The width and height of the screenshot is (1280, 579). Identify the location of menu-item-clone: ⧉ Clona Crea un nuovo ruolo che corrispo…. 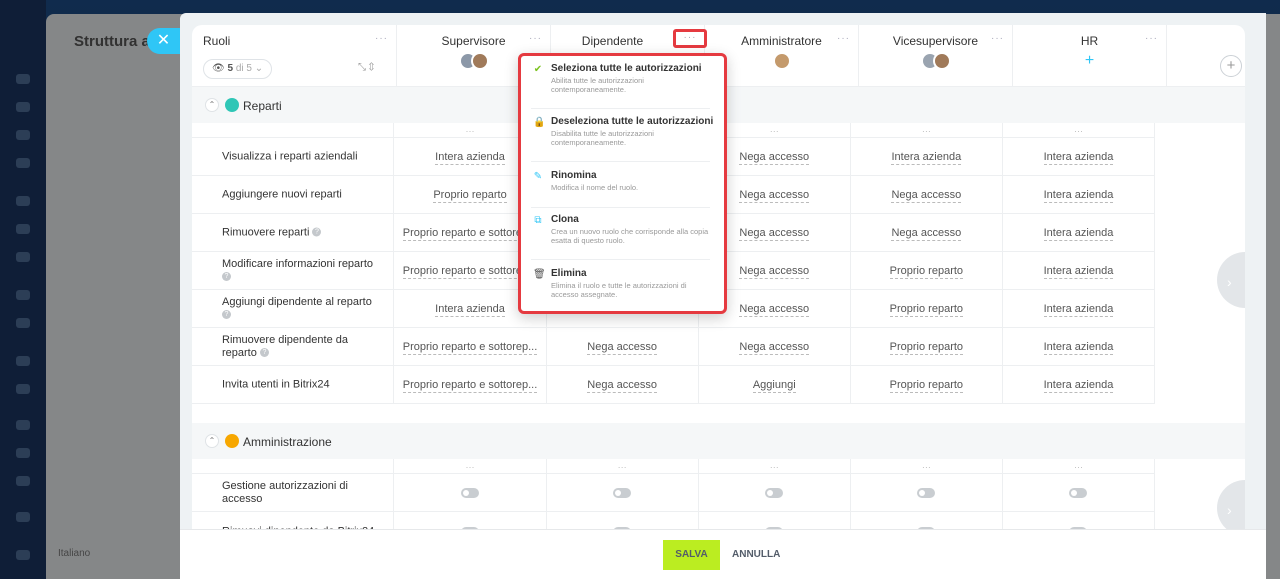
(620, 237).